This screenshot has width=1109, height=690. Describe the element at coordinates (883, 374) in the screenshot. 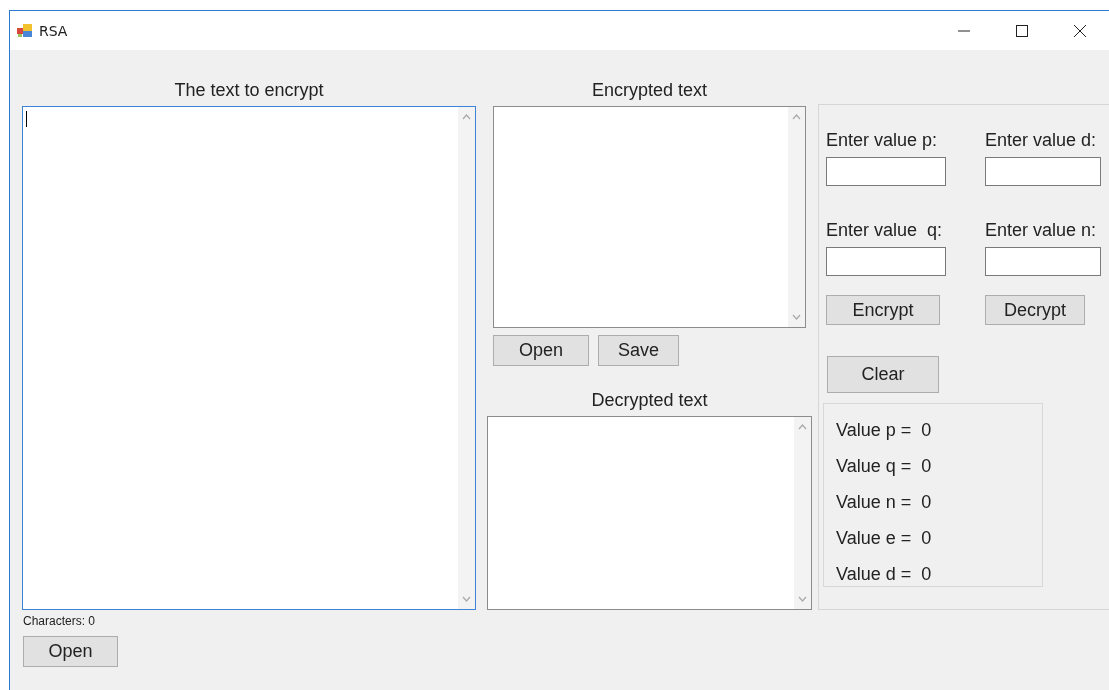

I see `clear-button: Clear` at that location.